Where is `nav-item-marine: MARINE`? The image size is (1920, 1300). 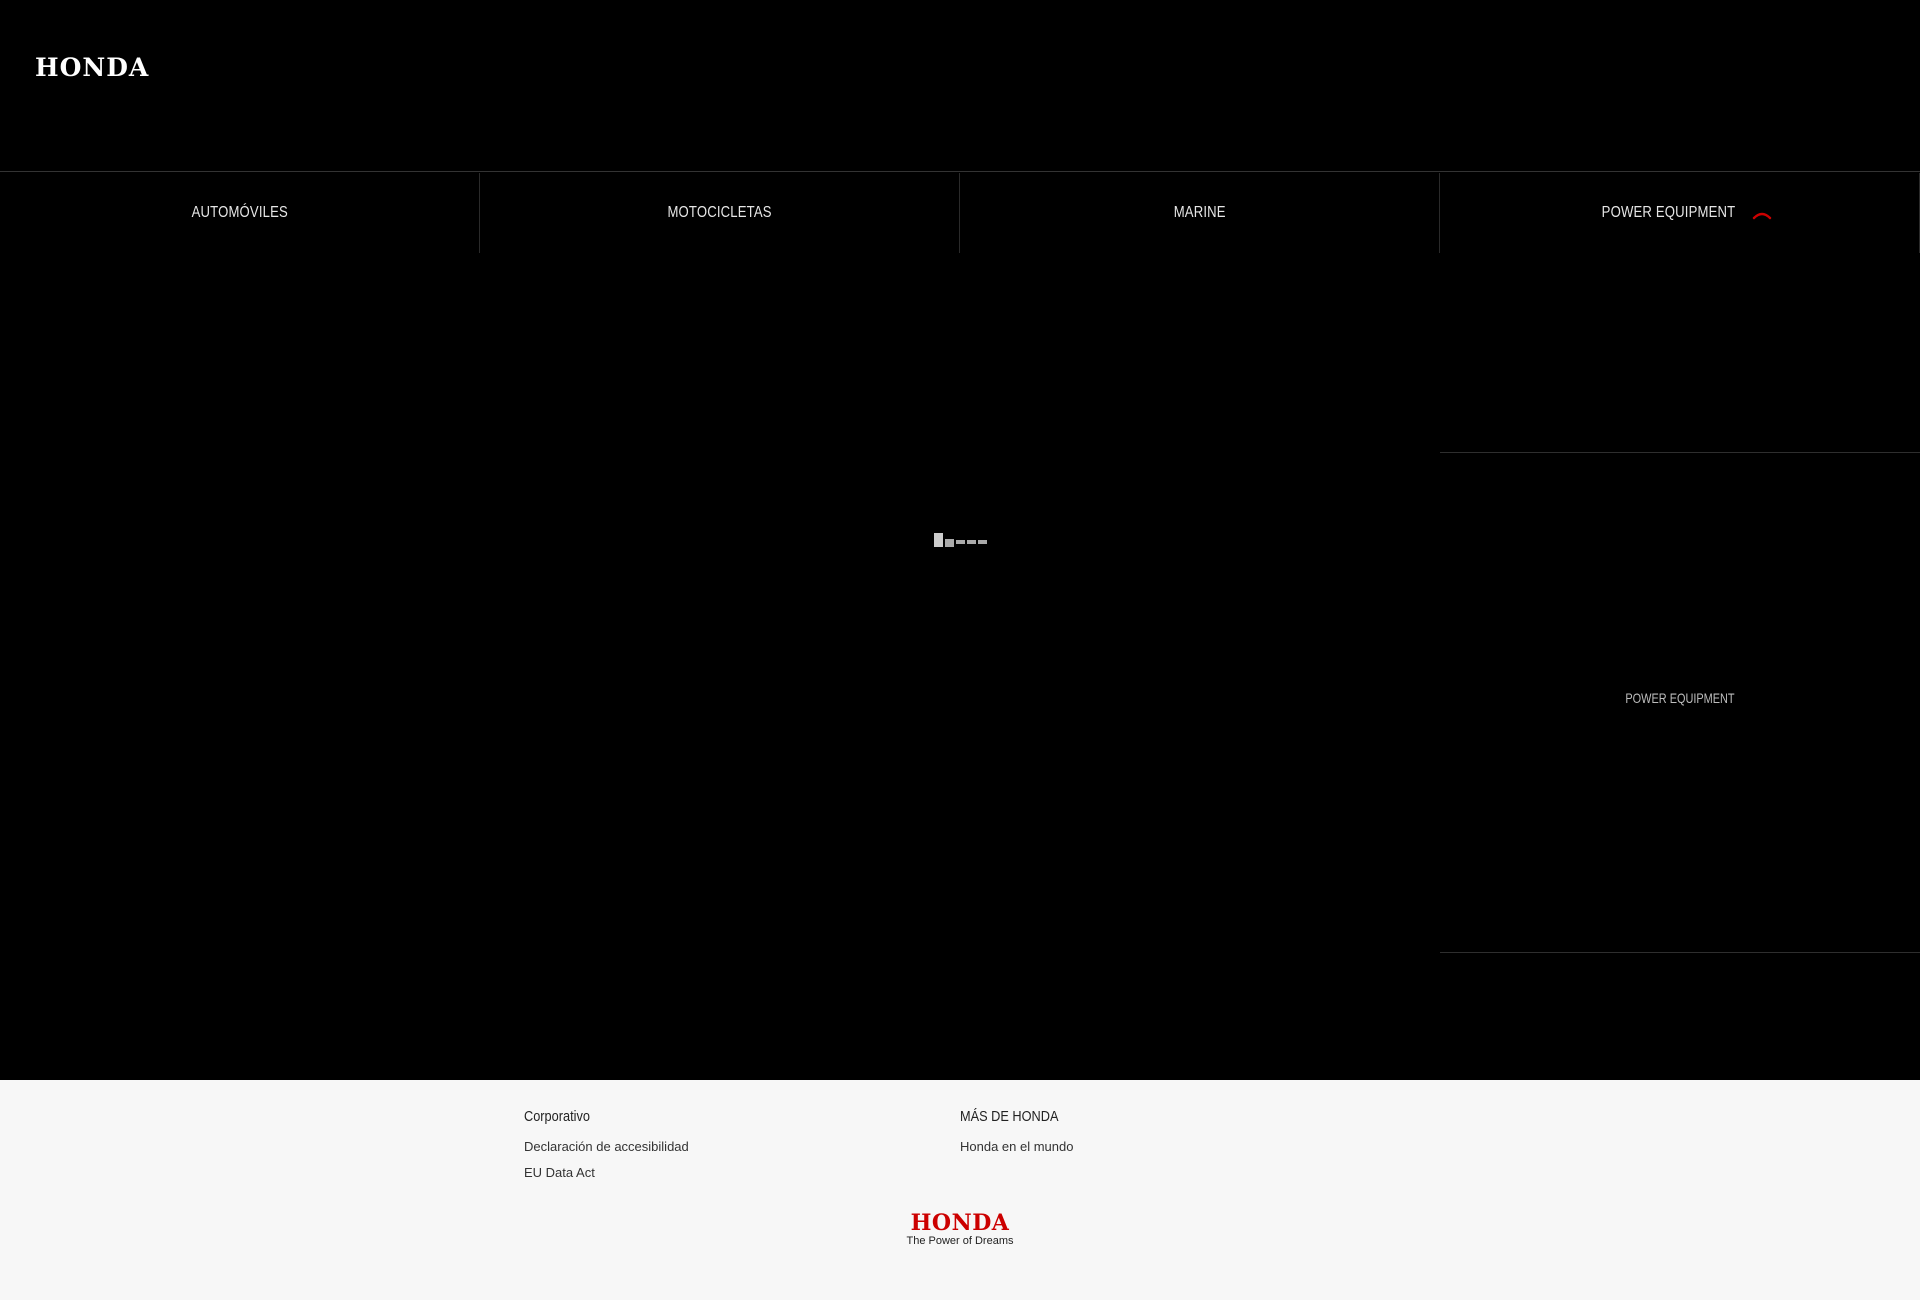
nav-item-marine: MARINE is located at coordinates (1200, 213).